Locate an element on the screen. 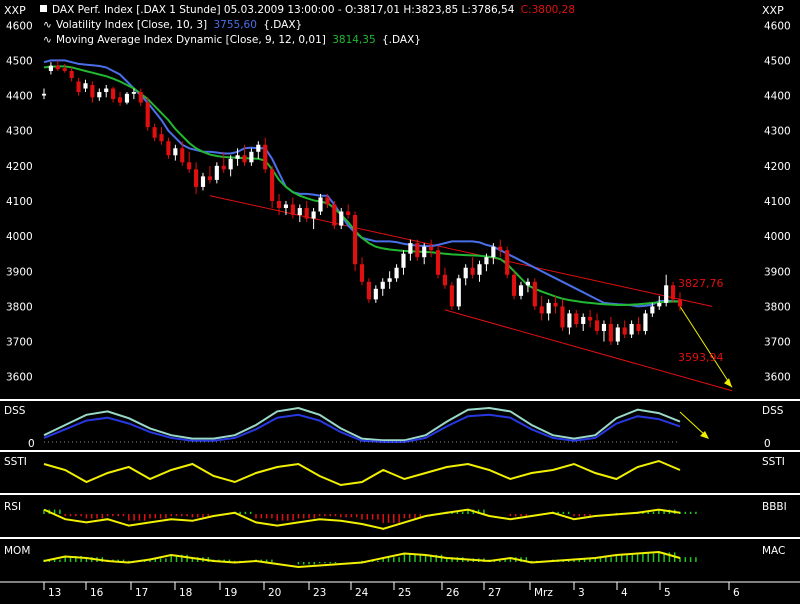 The width and height of the screenshot is (800, 604). moving-average-legend-icon: ∿ is located at coordinates (47, 40).